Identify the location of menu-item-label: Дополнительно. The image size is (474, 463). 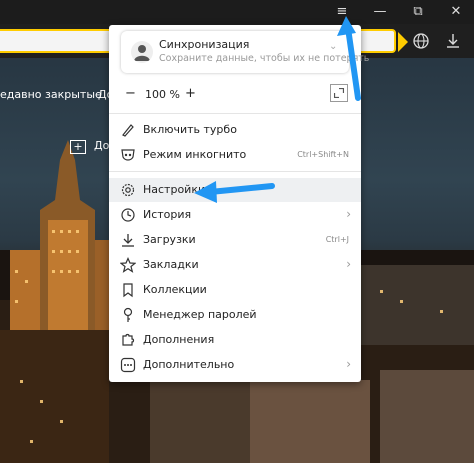
(189, 364).